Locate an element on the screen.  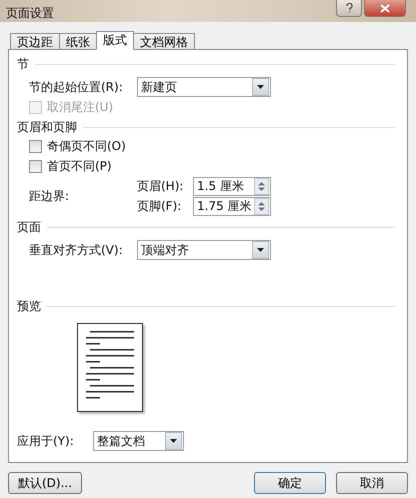
section-heading: 页眉和页脚 is located at coordinates (47, 127).